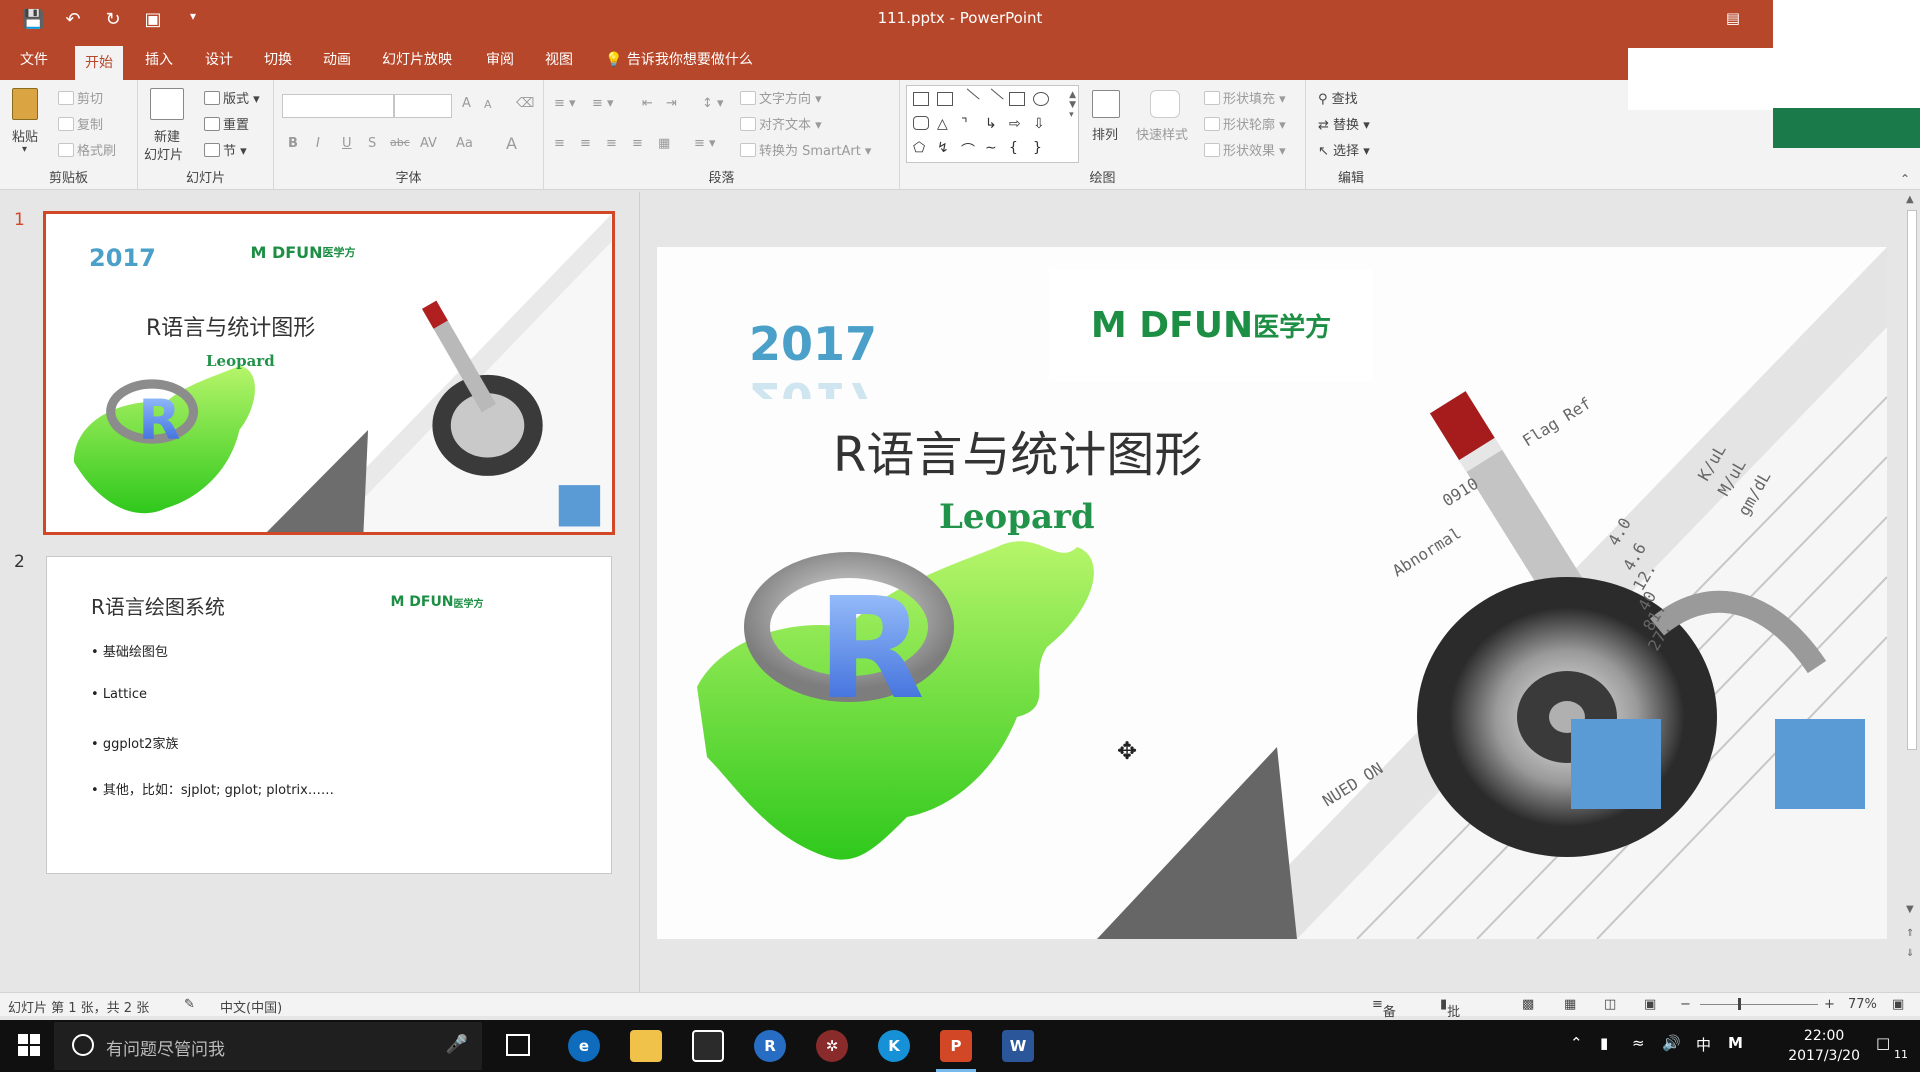 The width and height of the screenshot is (1920, 1072). What do you see at coordinates (466, 103) in the screenshot?
I see `grow-font-button: A` at bounding box center [466, 103].